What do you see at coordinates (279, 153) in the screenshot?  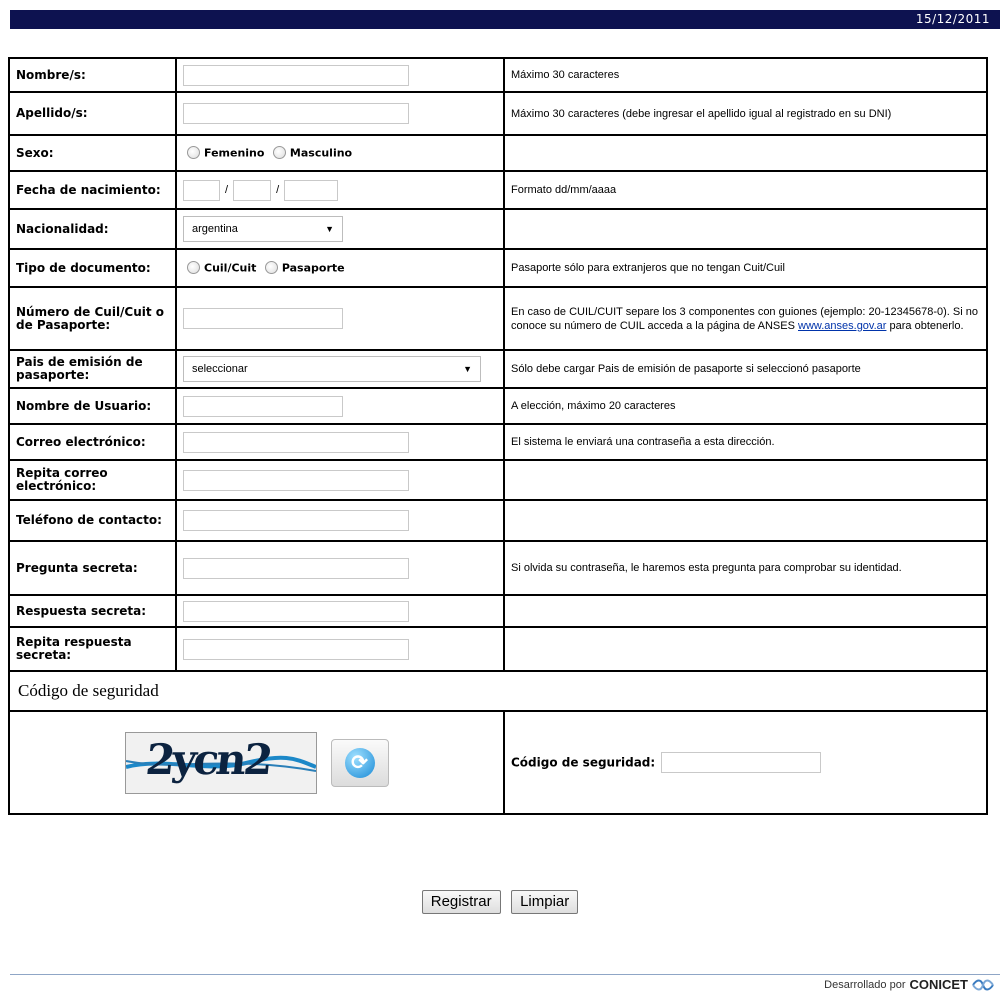 I see `masculino-radio` at bounding box center [279, 153].